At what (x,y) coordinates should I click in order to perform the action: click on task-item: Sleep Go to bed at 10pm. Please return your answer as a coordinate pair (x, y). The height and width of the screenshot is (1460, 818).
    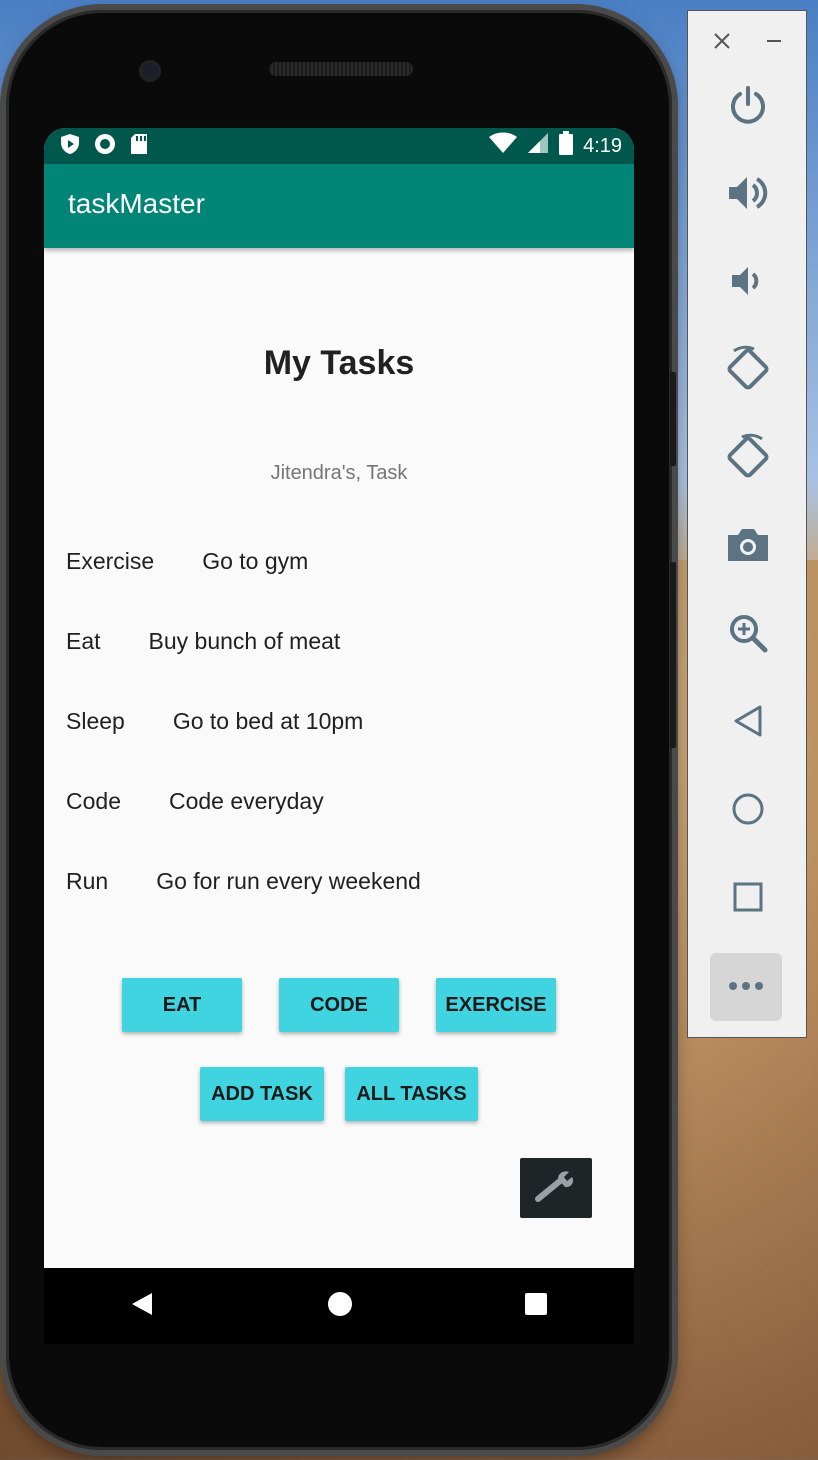
    Looking at the image, I should click on (214, 721).